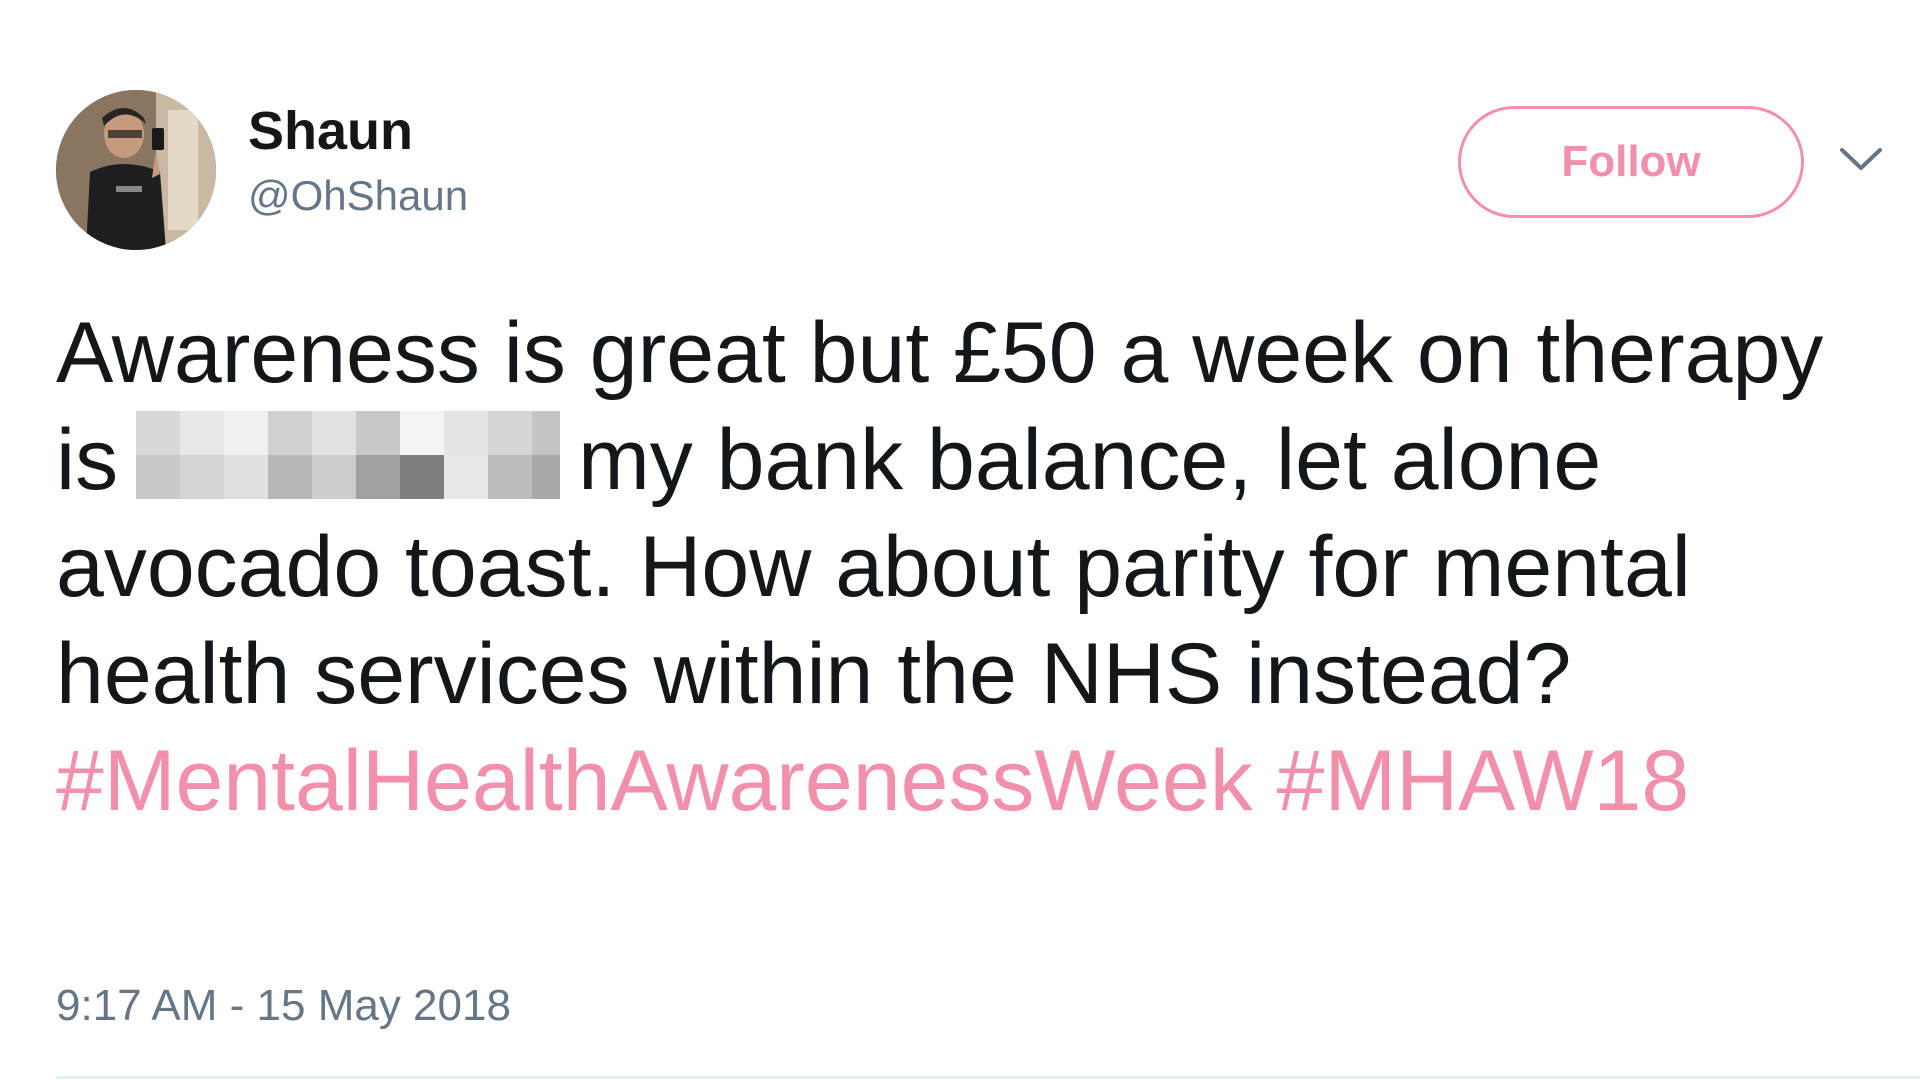 The height and width of the screenshot is (1080, 1920). I want to click on avatar-photo-icon, so click(136, 170).